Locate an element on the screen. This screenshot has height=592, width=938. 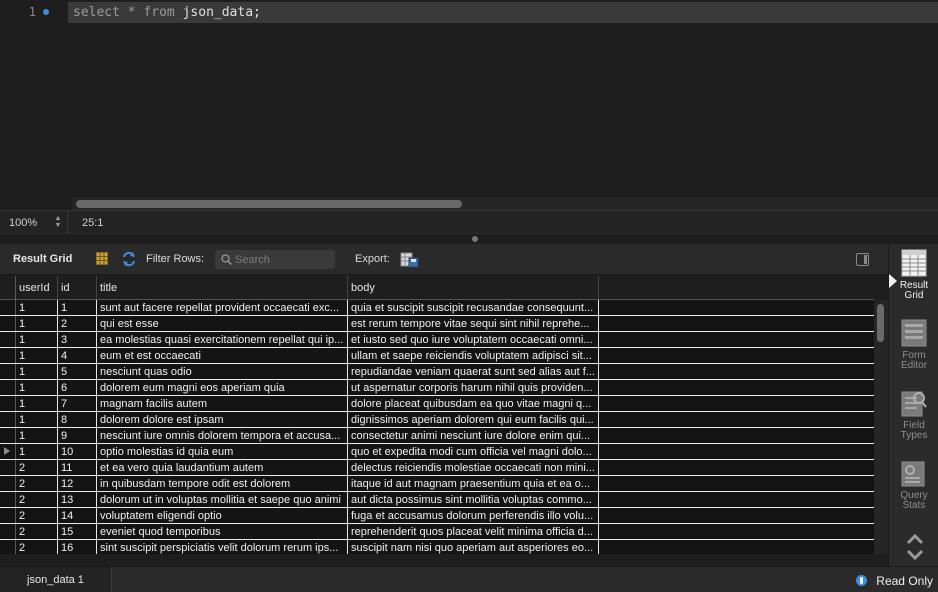
wrap-cell-content-toggle is located at coordinates (862, 259).